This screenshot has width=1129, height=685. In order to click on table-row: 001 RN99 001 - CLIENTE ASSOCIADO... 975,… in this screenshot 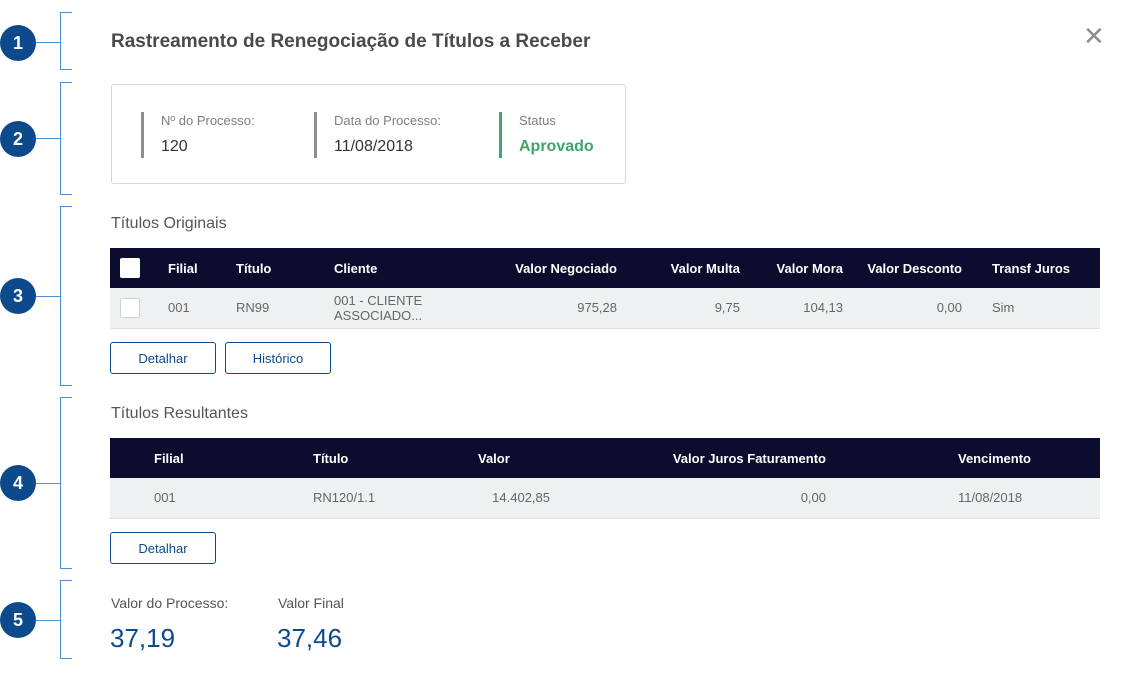, I will do `click(605, 308)`.